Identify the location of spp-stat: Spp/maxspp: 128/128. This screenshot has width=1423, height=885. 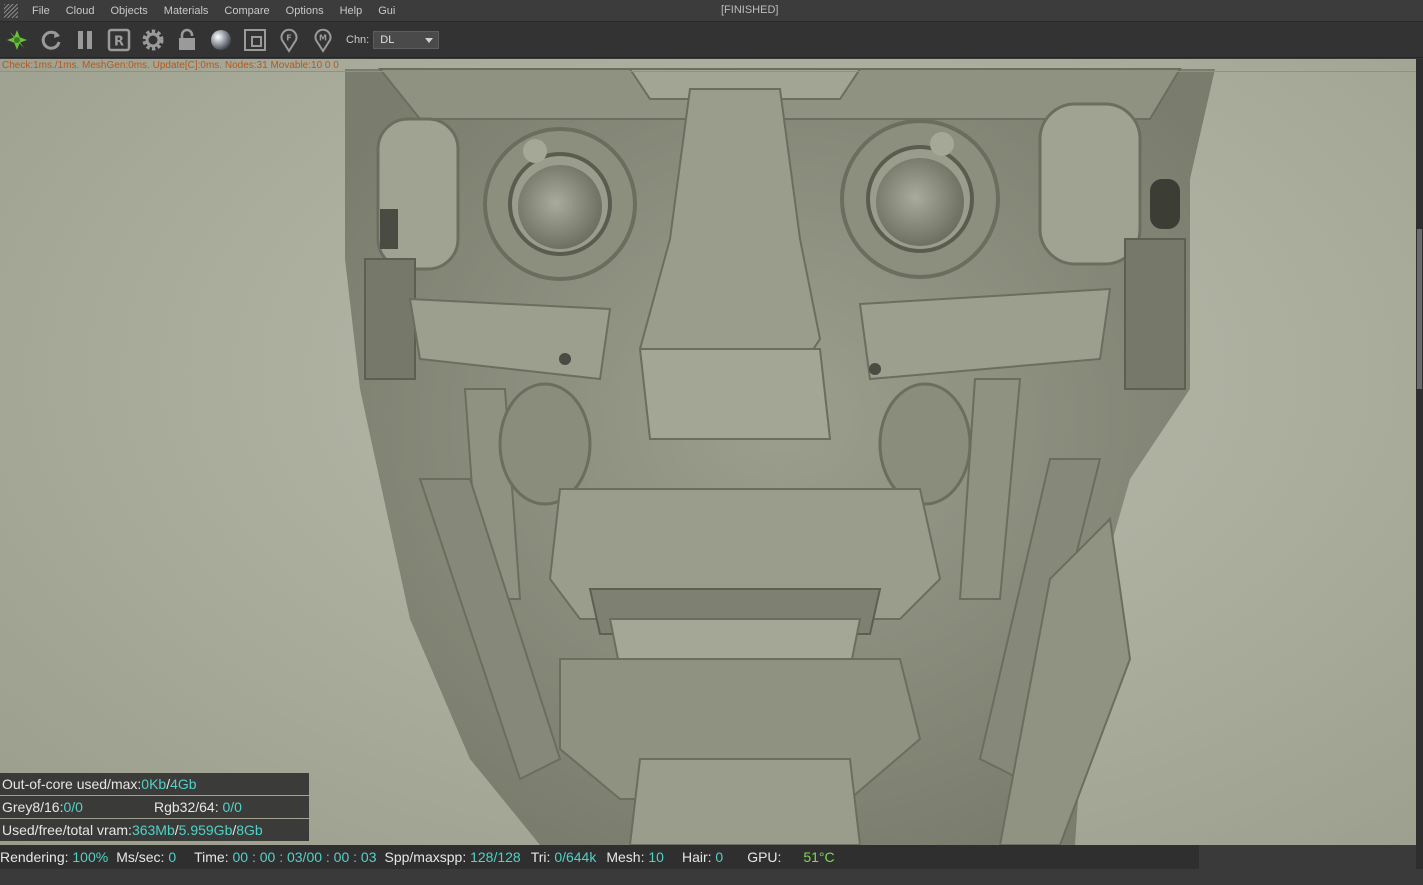
(453, 857).